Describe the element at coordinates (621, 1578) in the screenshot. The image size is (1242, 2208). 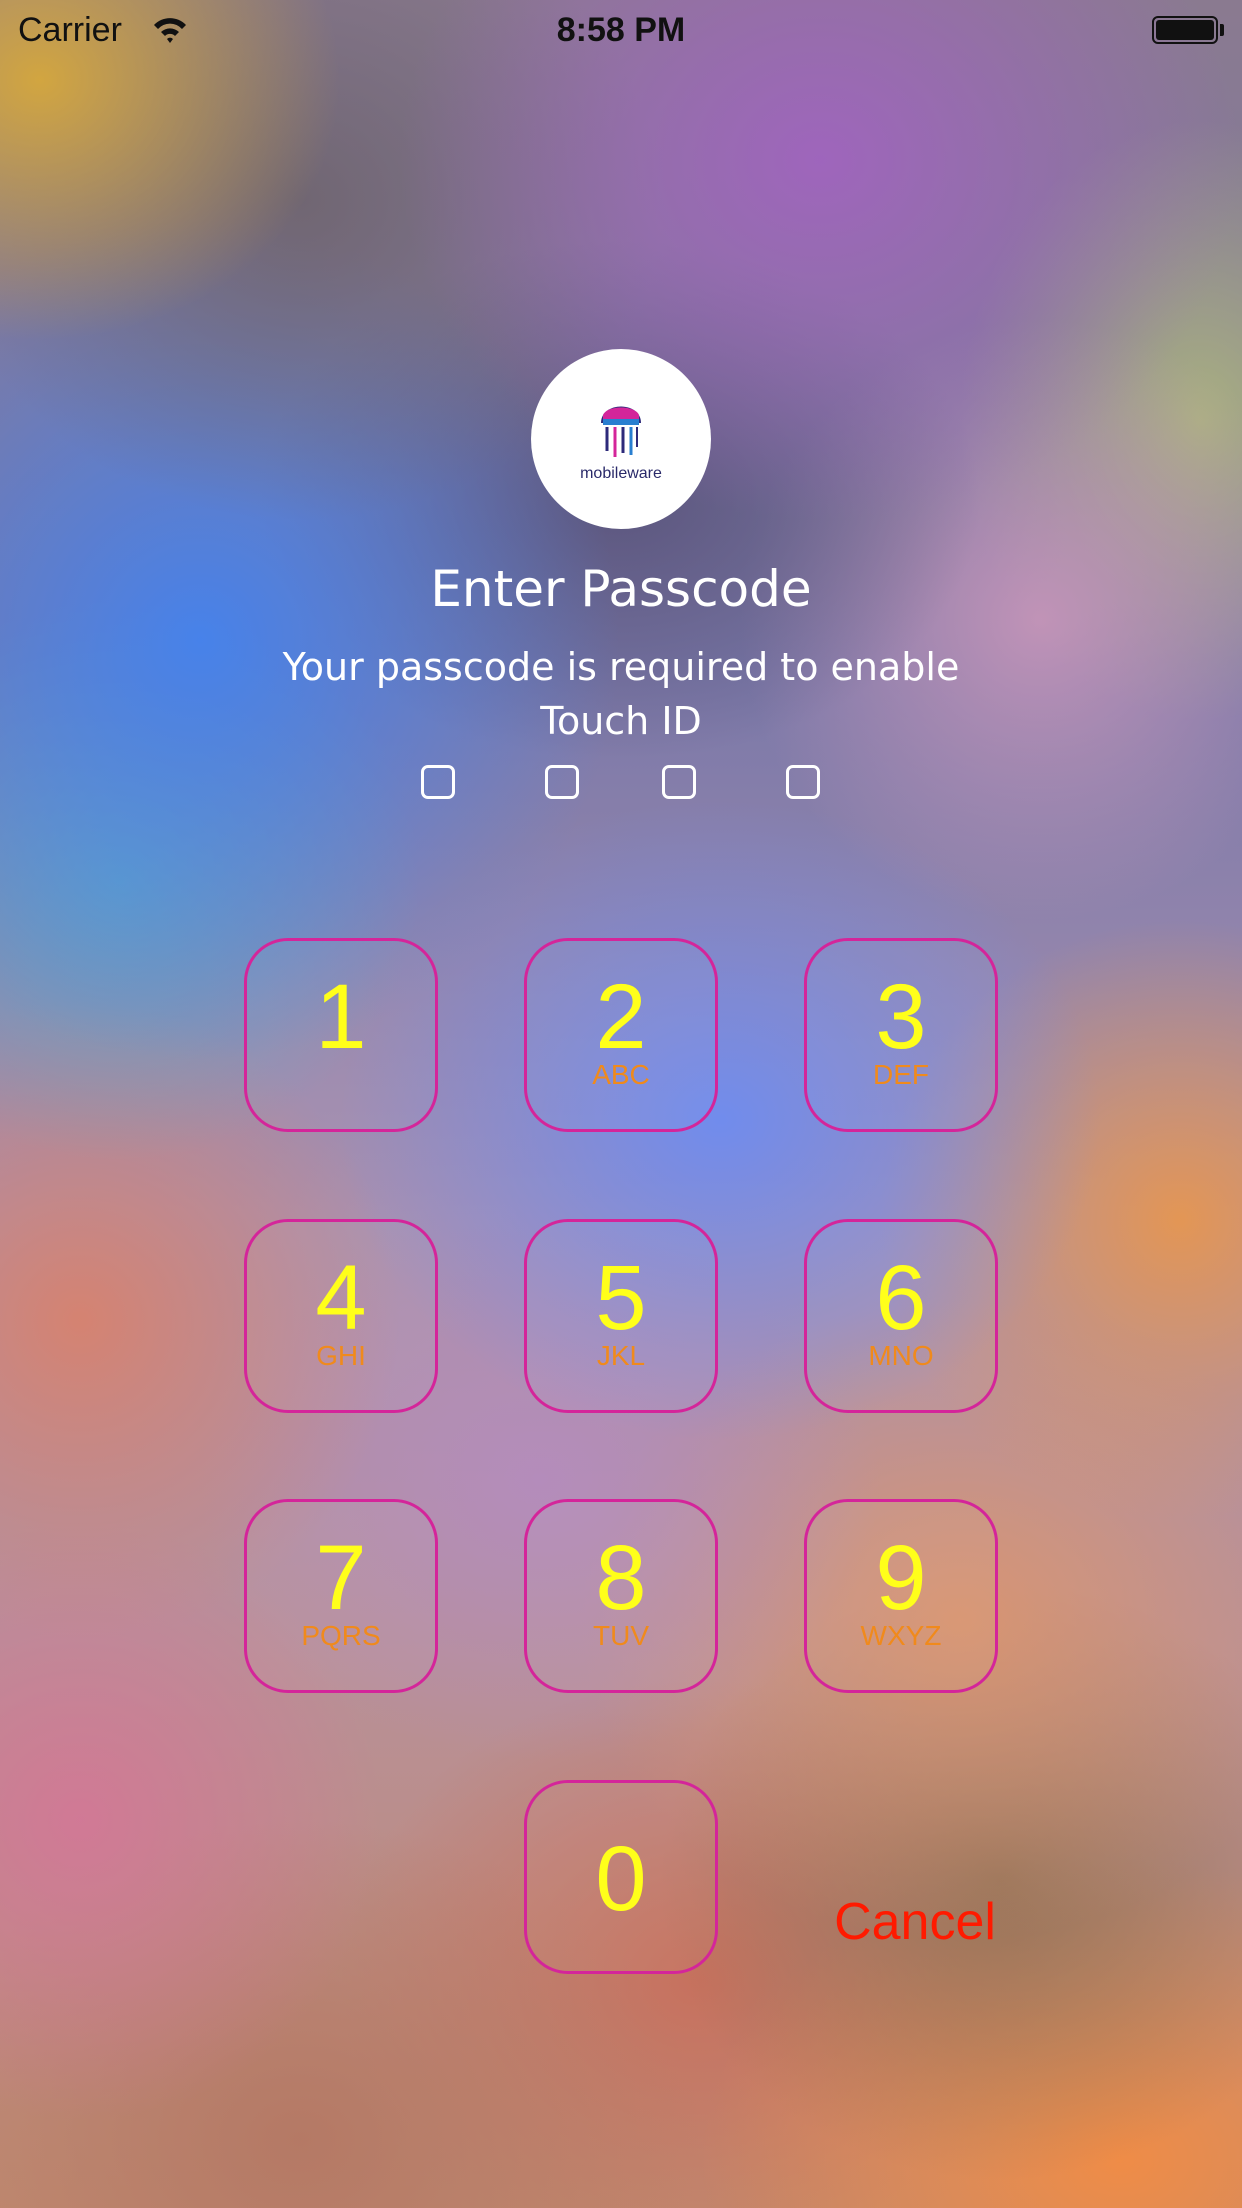
I see `key-digit: 8` at that location.